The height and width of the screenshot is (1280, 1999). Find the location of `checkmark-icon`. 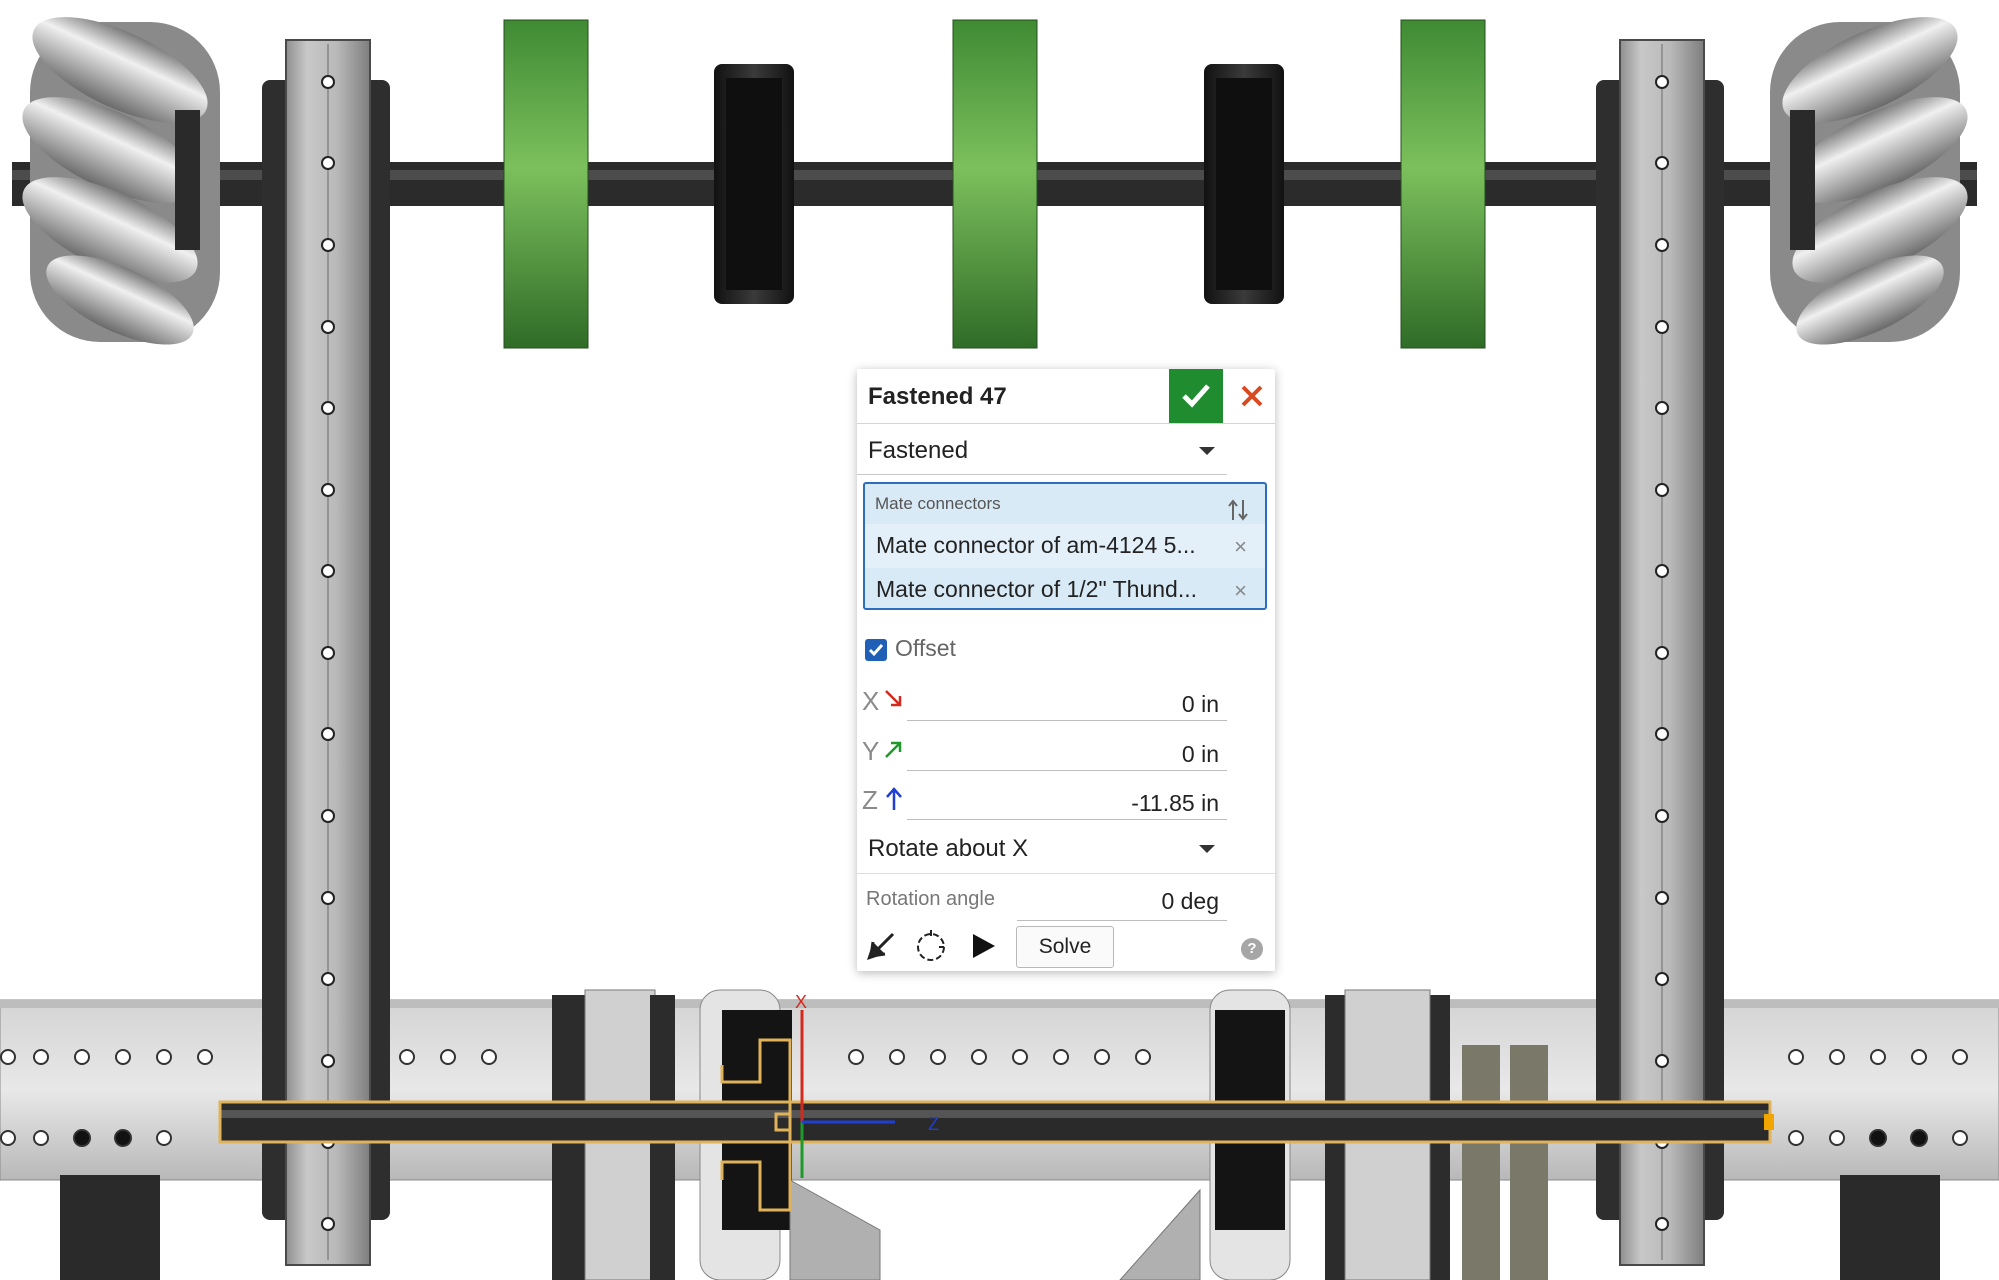

checkmark-icon is located at coordinates (1196, 396).